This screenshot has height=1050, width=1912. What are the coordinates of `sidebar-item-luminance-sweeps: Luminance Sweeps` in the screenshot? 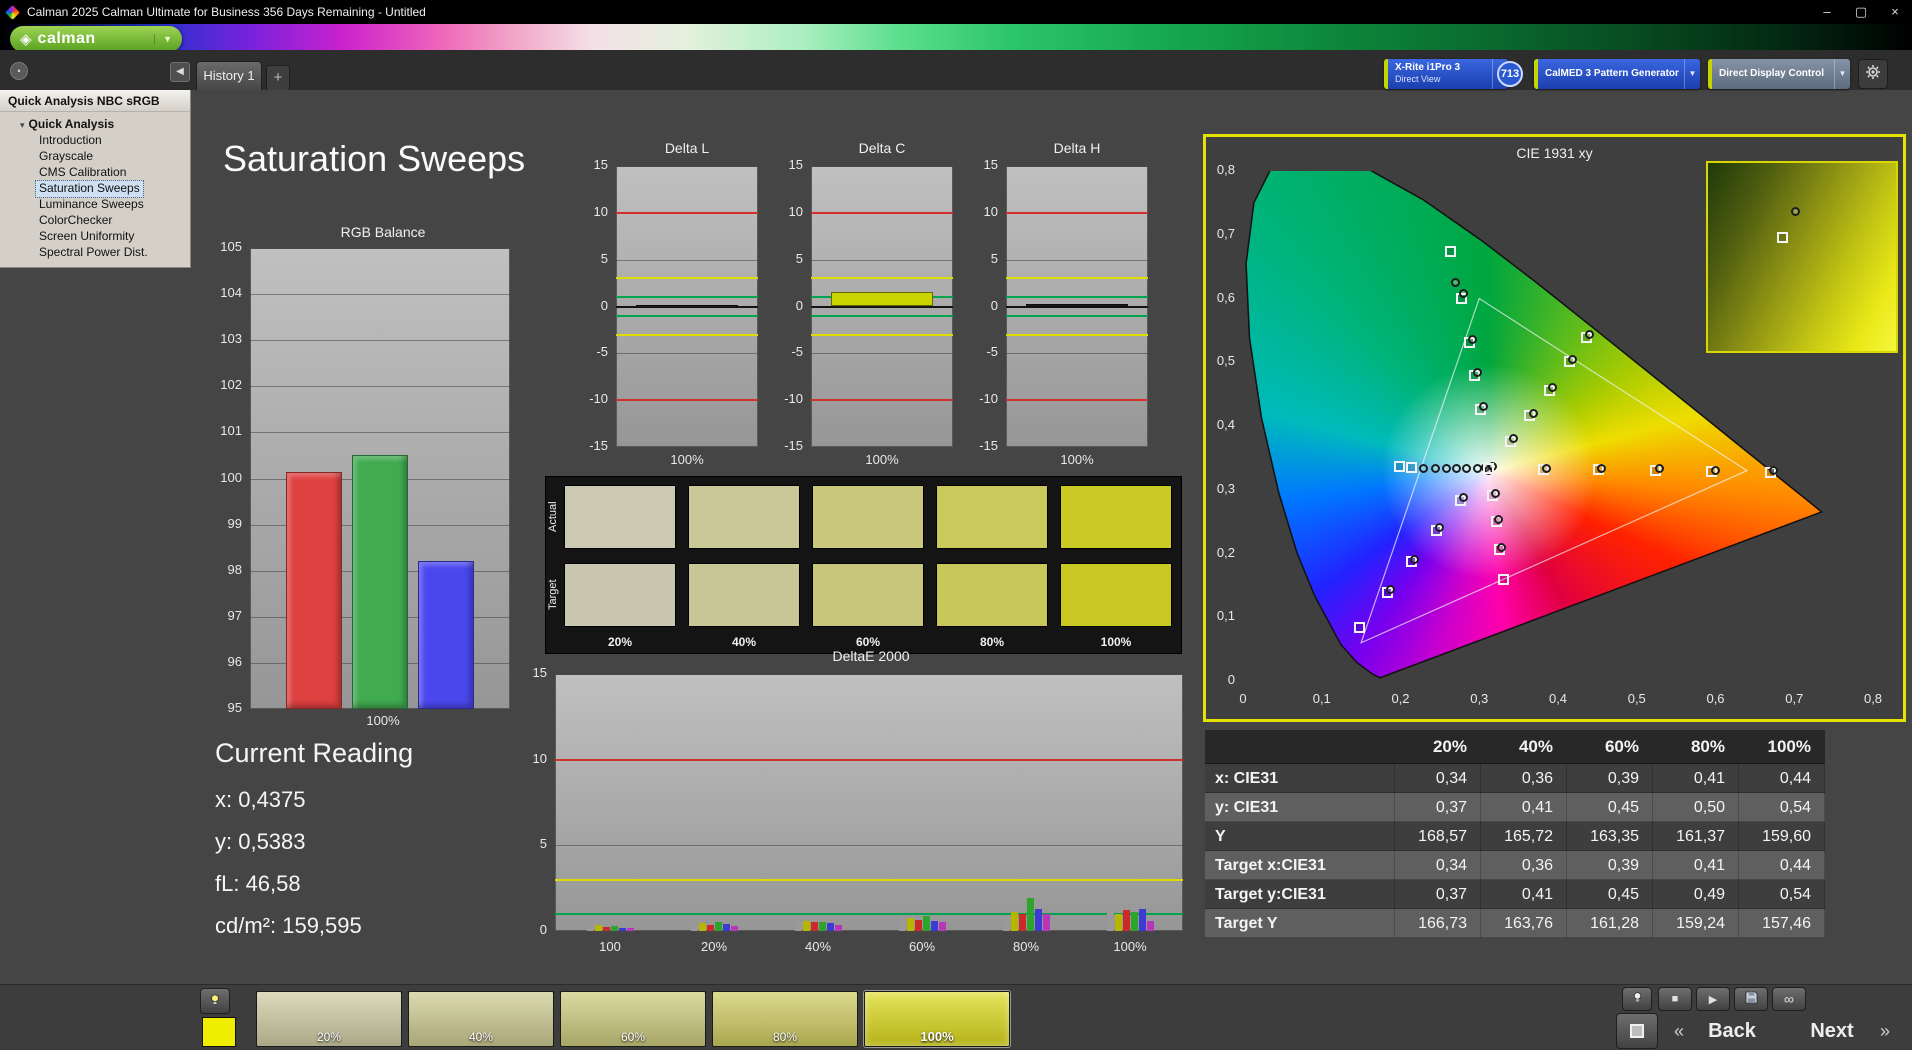 It's located at (91, 205).